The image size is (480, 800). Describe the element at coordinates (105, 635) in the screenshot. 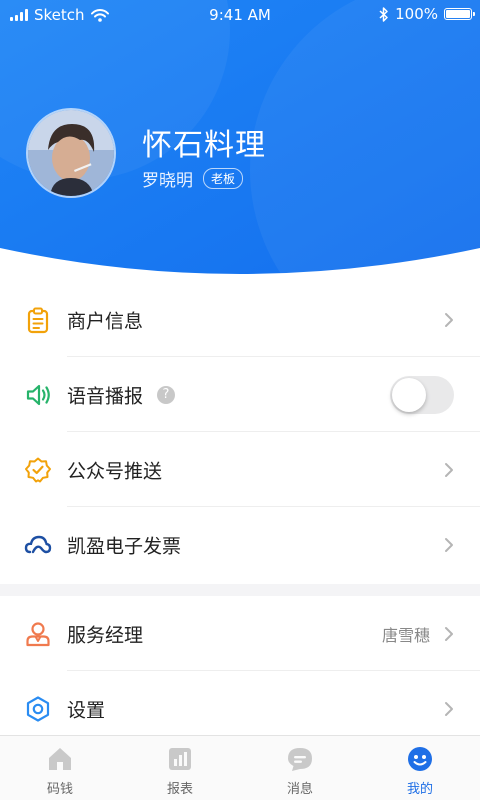

I see `menu-label: 服务经理` at that location.